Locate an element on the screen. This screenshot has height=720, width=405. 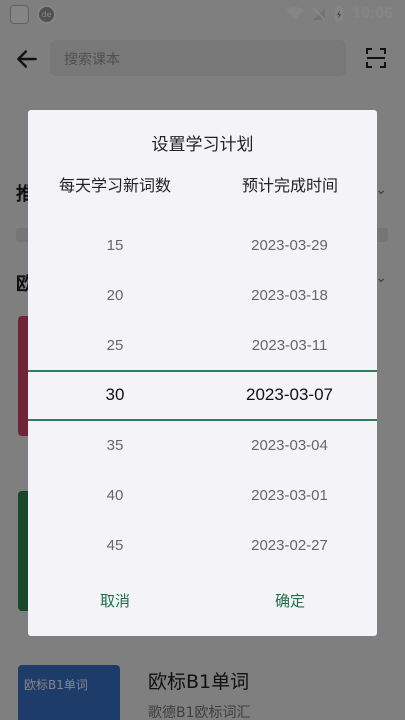
daily-words-value: 35 is located at coordinates (115, 445).